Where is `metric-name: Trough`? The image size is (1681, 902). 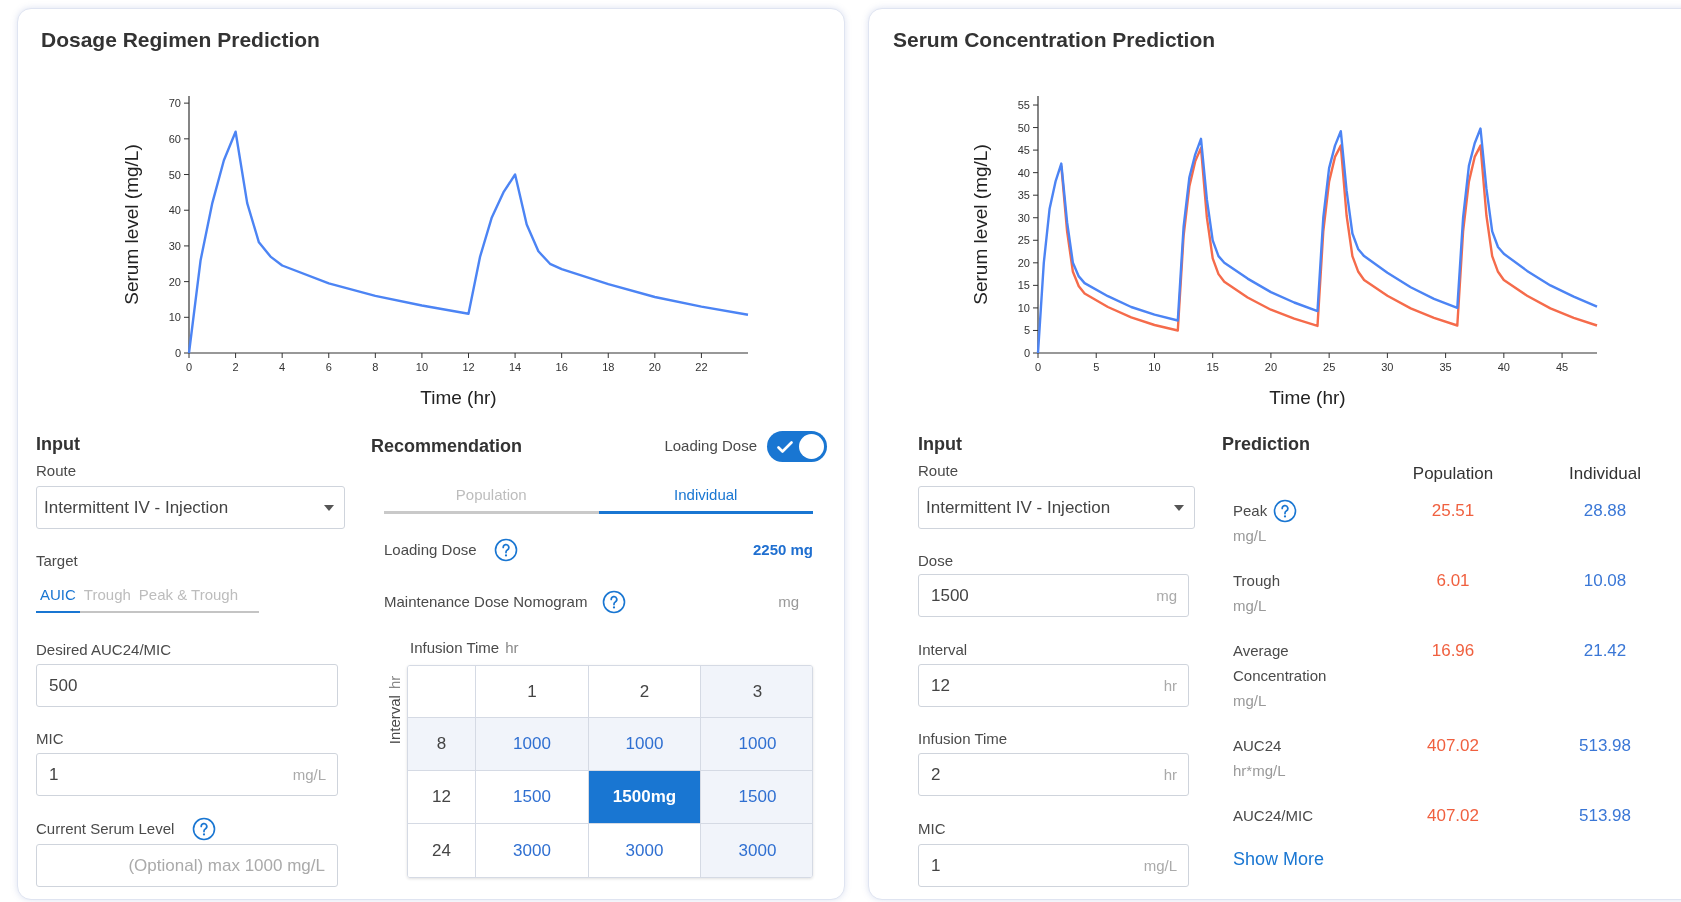
metric-name: Trough is located at coordinates (1256, 581).